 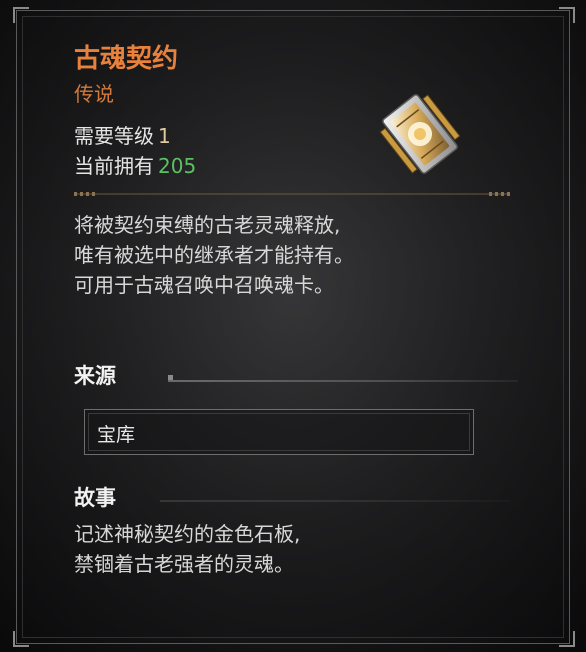 I want to click on item-story: 记述神秘契约的金色石板, 禁锢着古老强者的灵魂。, so click(x=187, y=549).